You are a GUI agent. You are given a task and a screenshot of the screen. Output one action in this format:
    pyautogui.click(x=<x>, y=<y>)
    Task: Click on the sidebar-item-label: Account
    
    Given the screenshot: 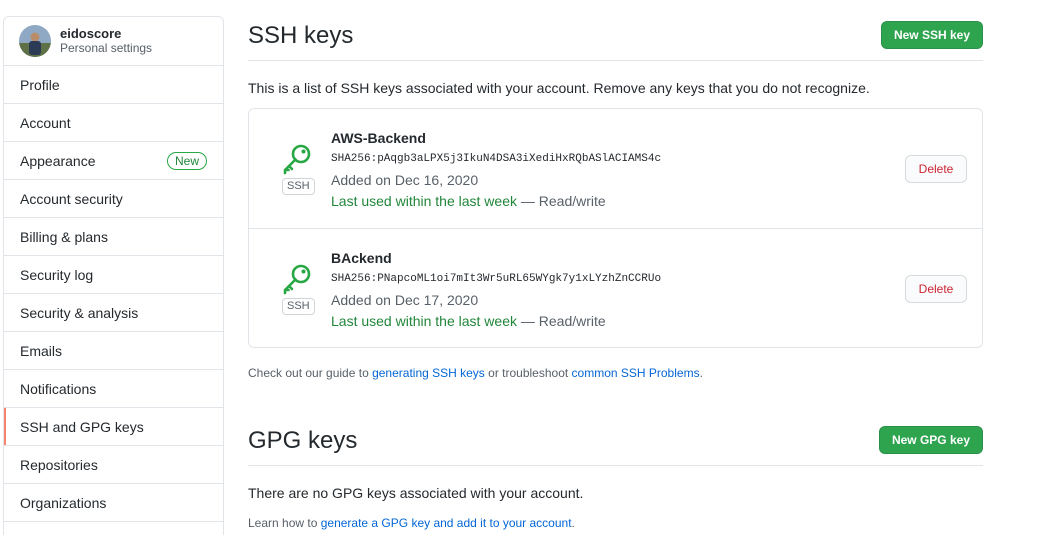 What is the action you would take?
    pyautogui.click(x=45, y=122)
    